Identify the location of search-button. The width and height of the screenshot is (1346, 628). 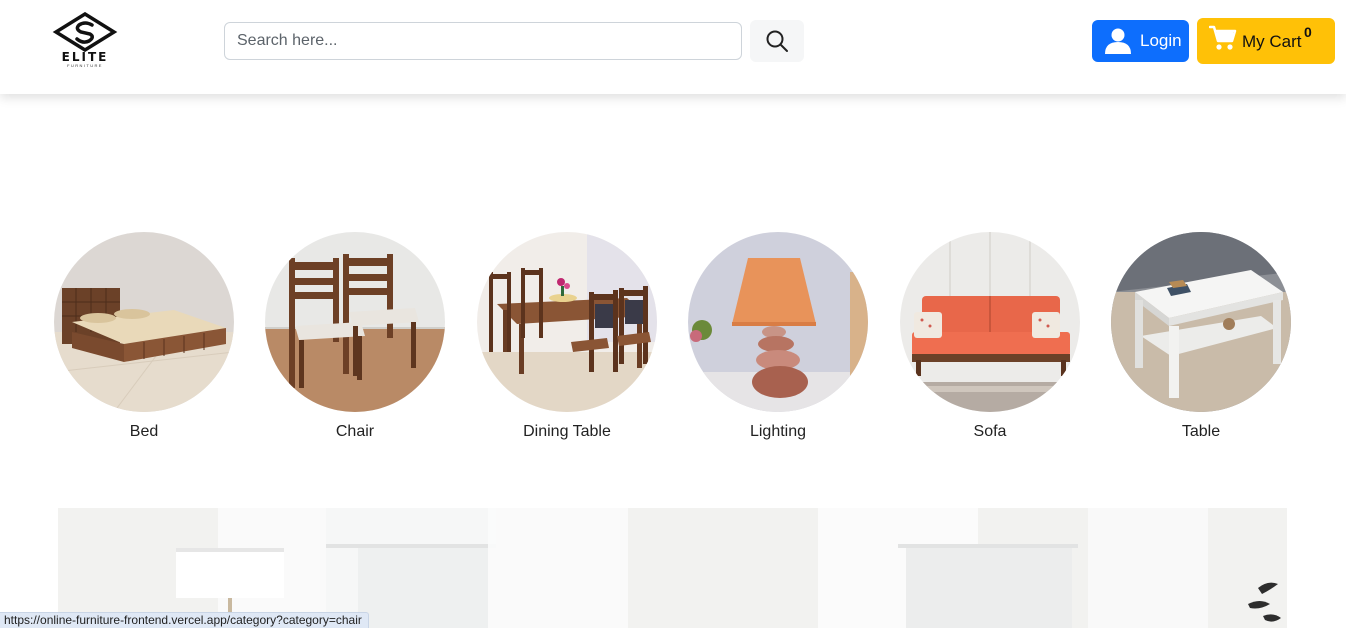
(777, 41).